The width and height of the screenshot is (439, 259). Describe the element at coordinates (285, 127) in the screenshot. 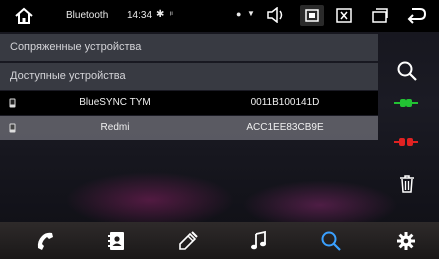

I see `device-address: ACC1EE83CB9E` at that location.